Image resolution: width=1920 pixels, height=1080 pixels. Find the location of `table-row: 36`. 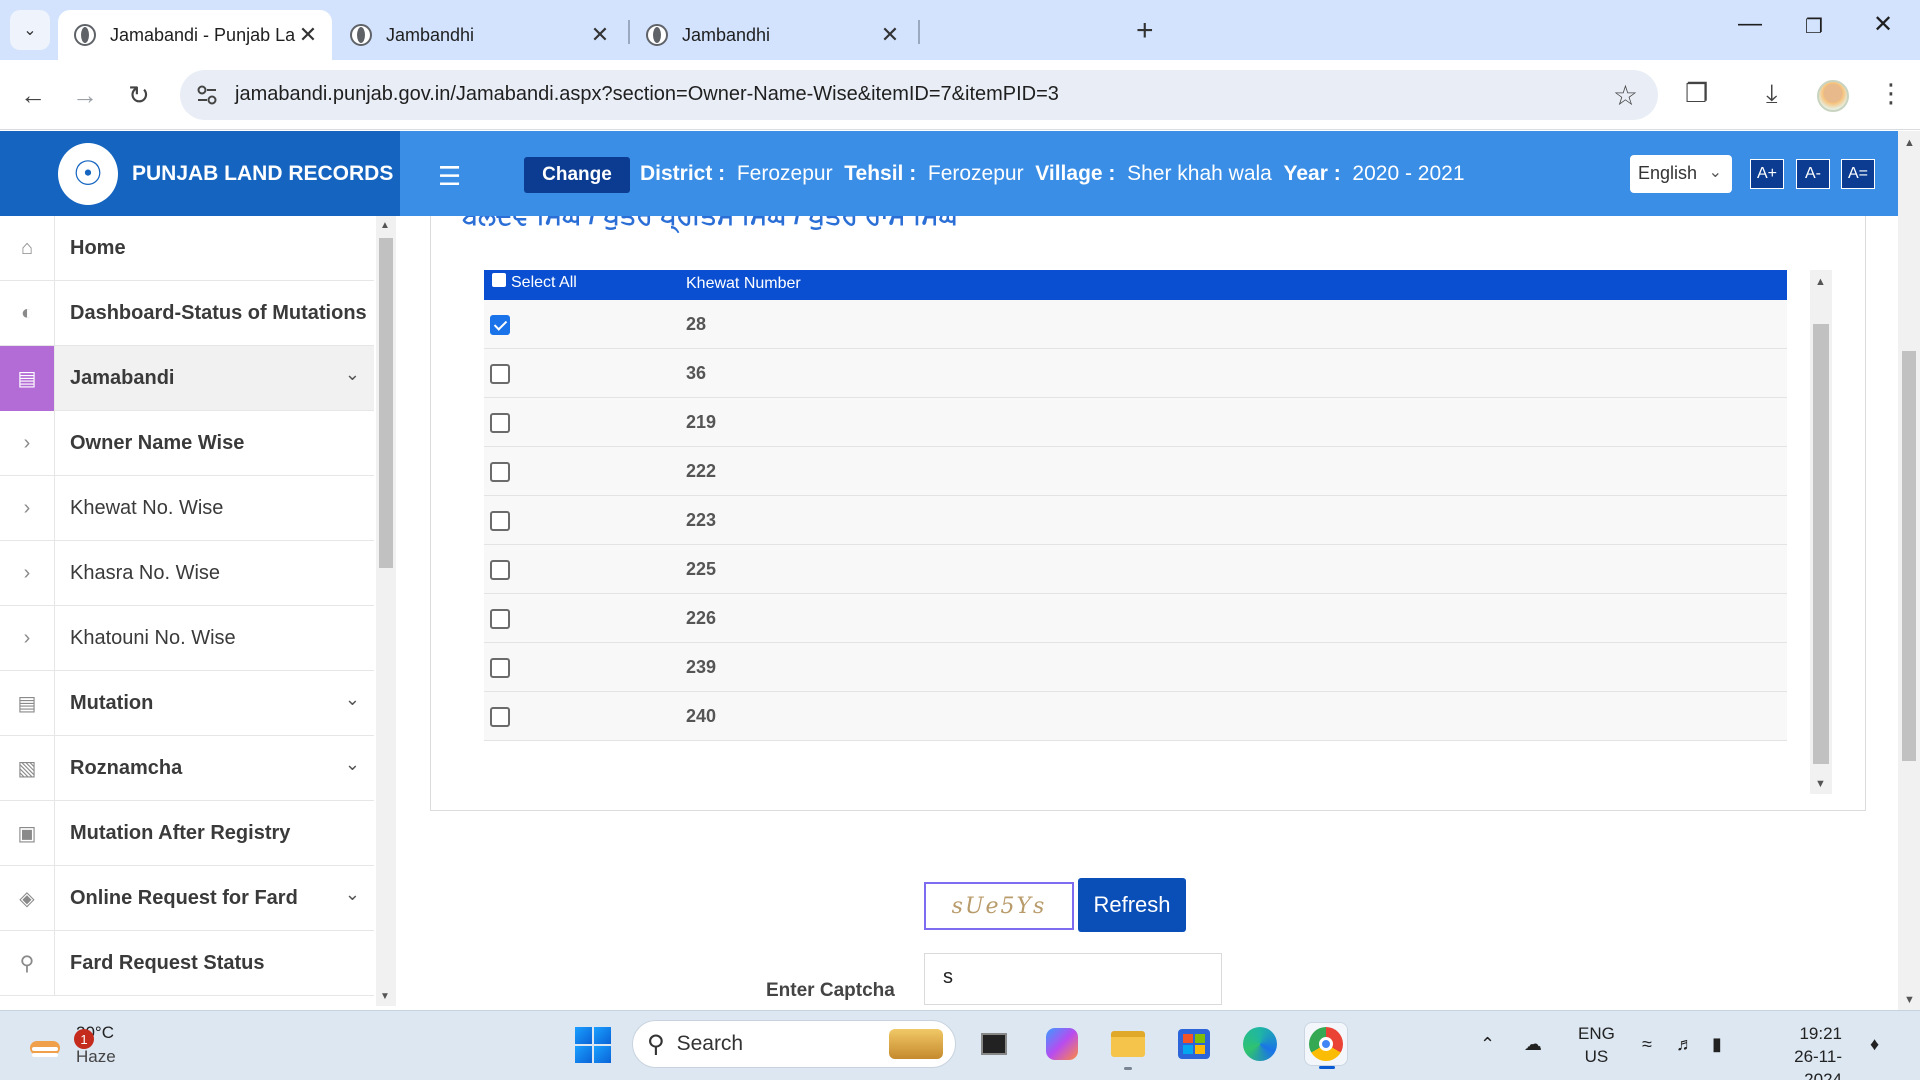

table-row: 36 is located at coordinates (1135, 373).